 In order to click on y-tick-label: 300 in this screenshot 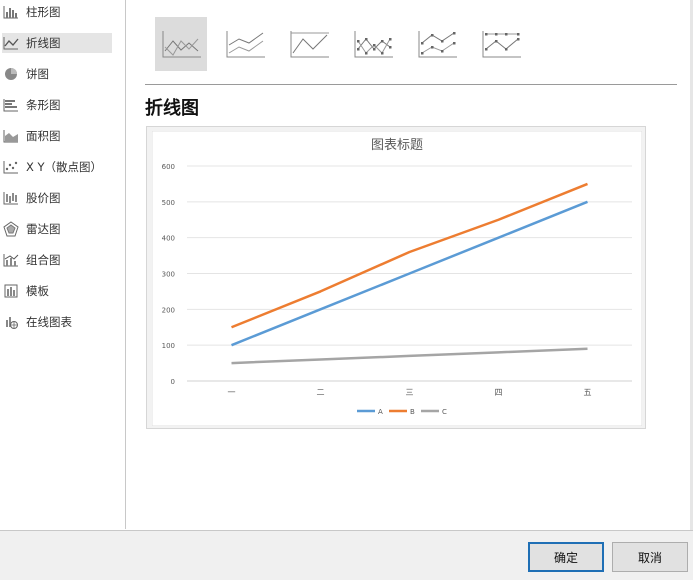, I will do `click(168, 275)`.